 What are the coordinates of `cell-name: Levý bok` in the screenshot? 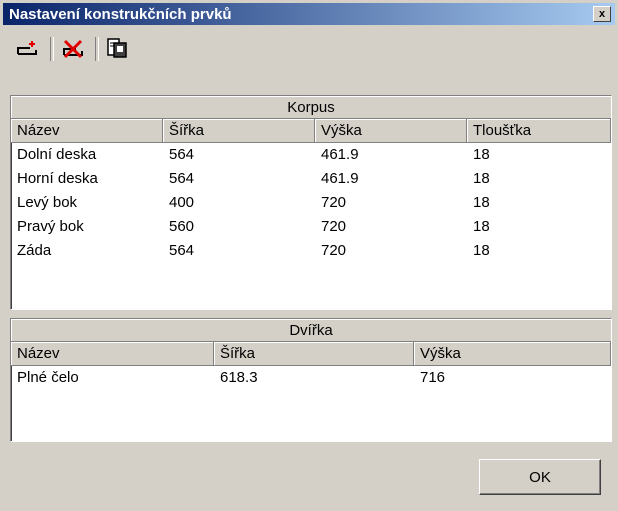 It's located at (47, 202).